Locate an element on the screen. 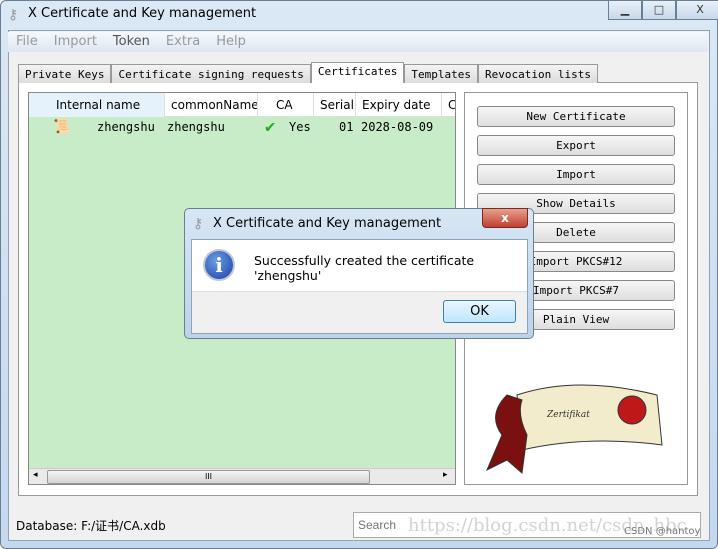 Image resolution: width=718 pixels, height=549 pixels. column-ca: CA is located at coordinates (286, 105).